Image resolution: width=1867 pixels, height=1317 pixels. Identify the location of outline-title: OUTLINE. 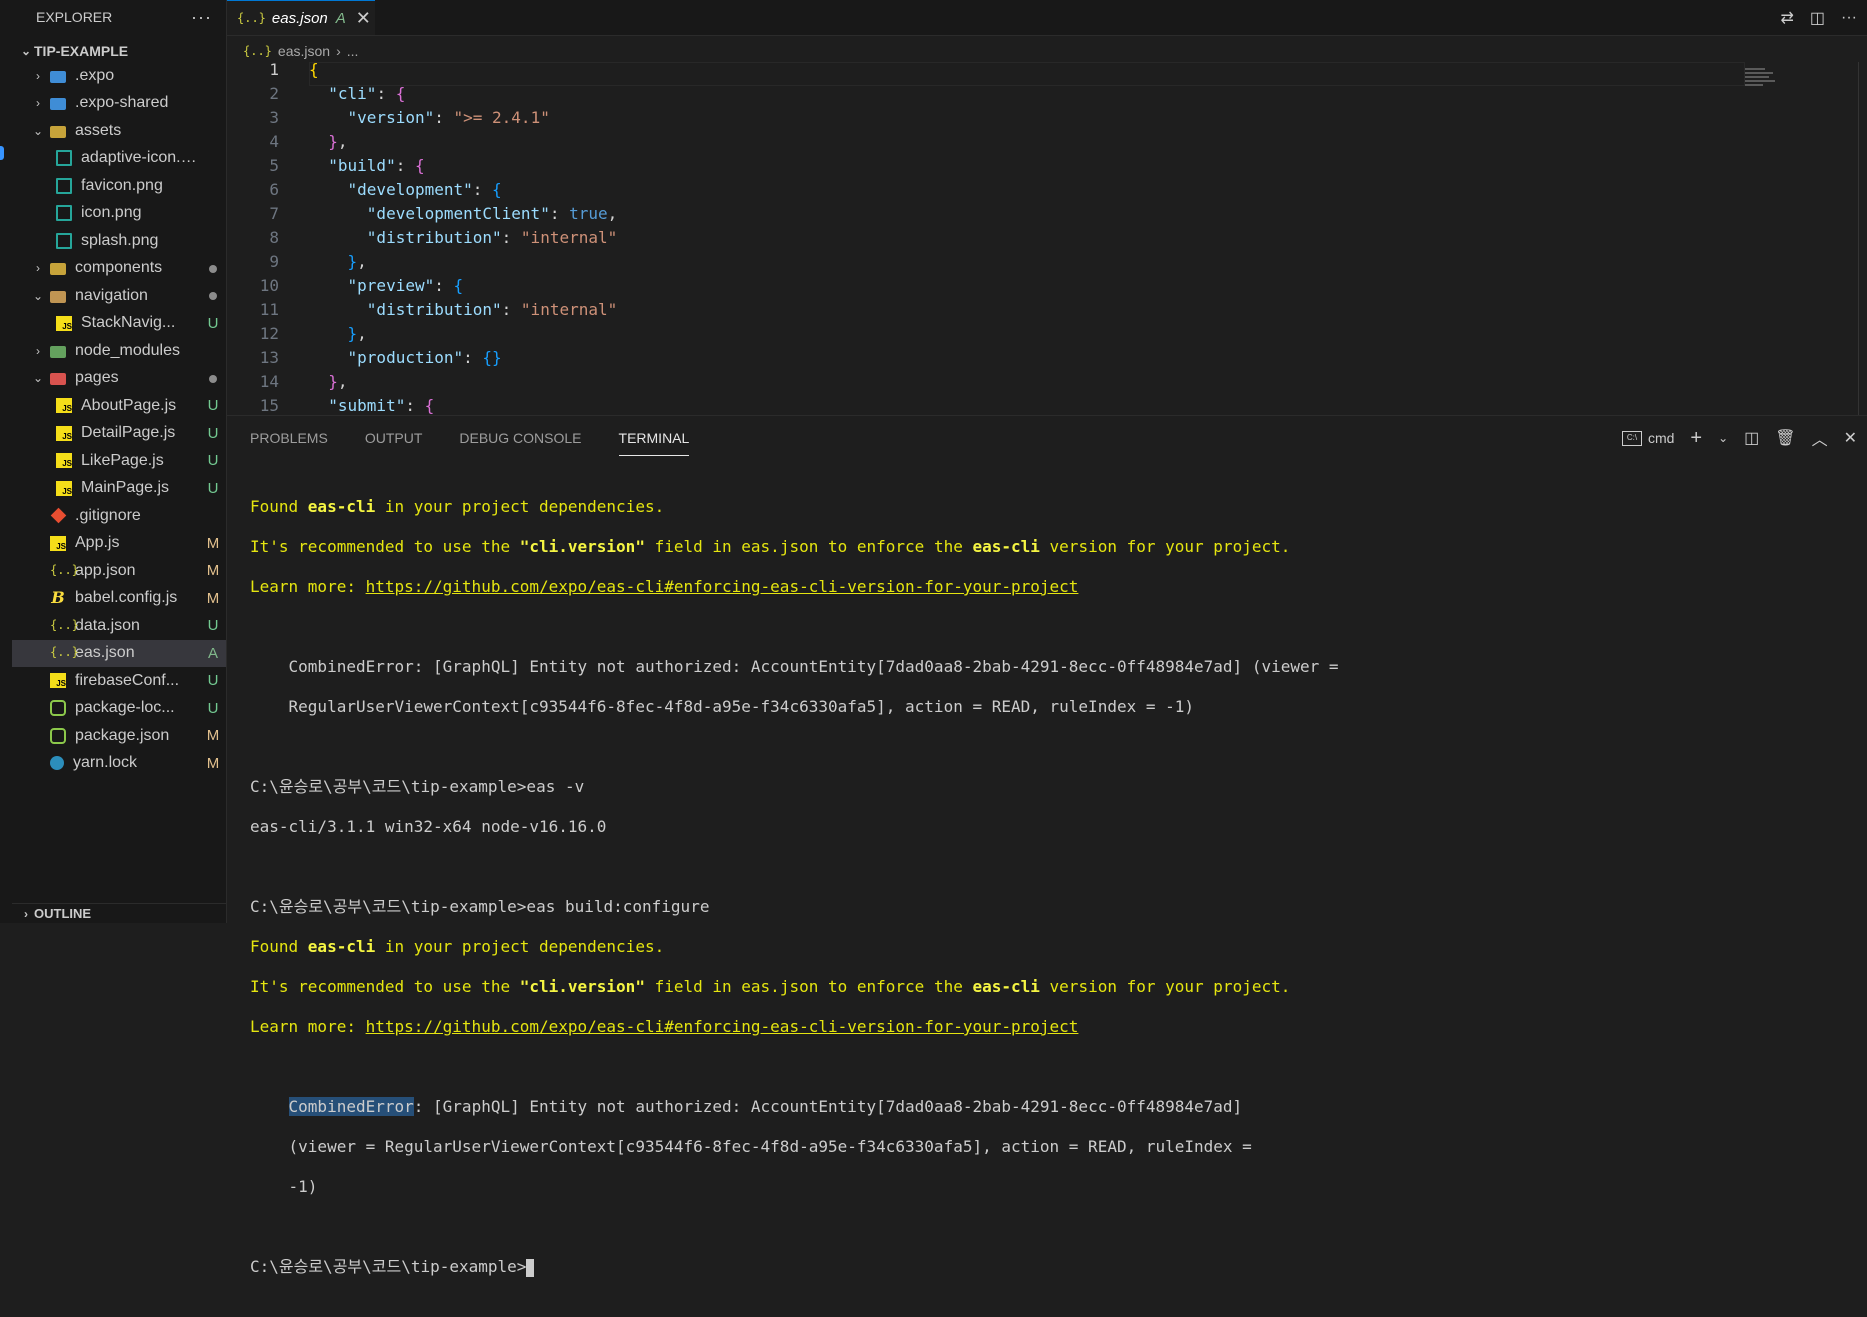
(63, 913).